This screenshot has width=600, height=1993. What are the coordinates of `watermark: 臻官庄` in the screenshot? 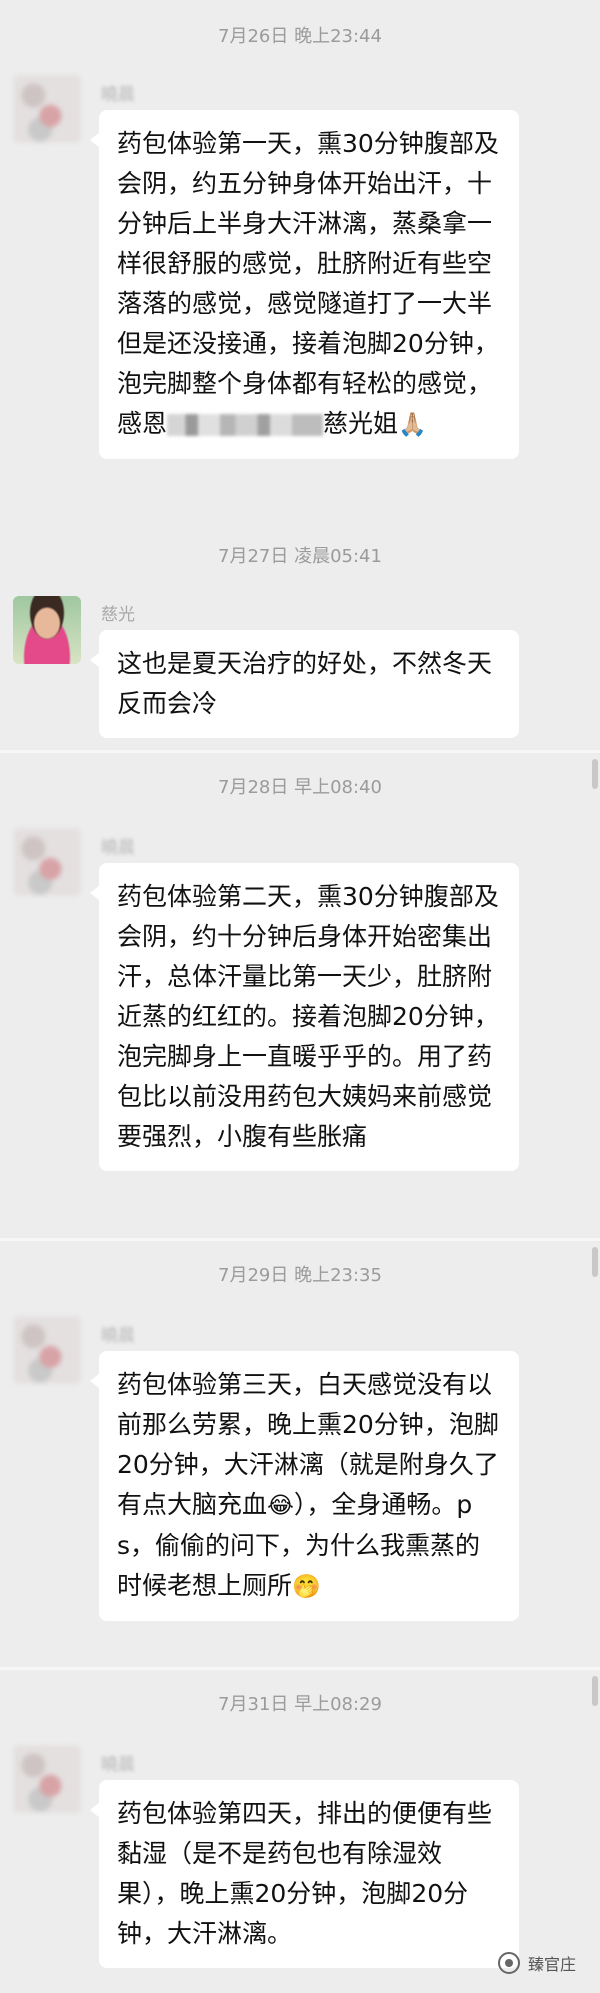 It's located at (536, 1963).